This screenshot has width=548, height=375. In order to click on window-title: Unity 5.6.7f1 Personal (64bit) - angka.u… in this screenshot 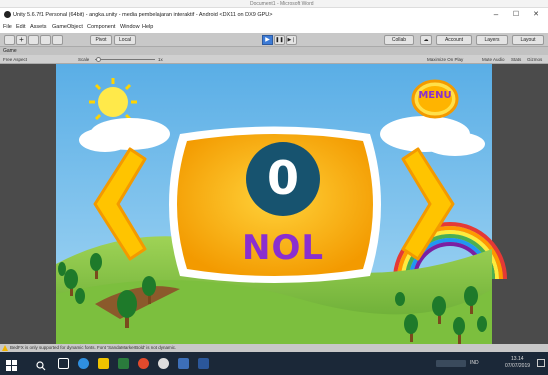, I will do `click(143, 15)`.